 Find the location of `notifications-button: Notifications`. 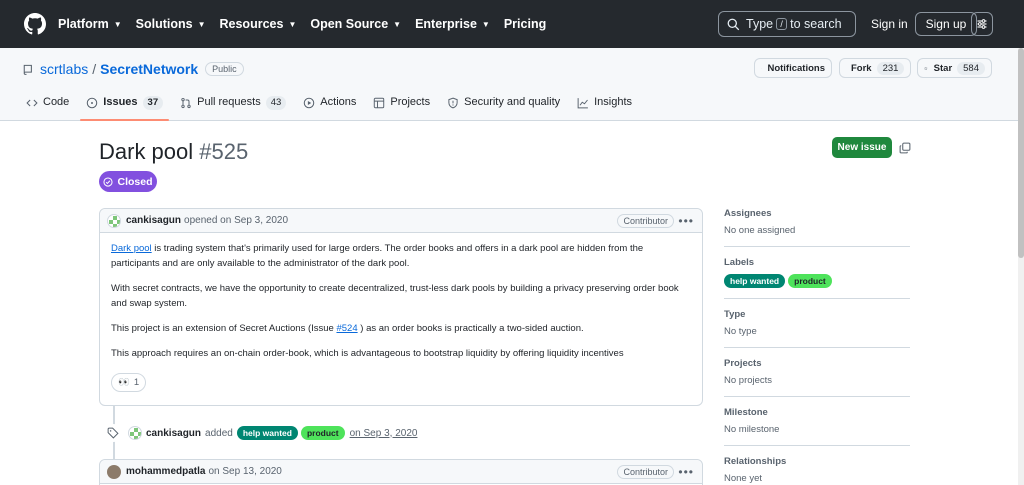

notifications-button: Notifications is located at coordinates (793, 68).